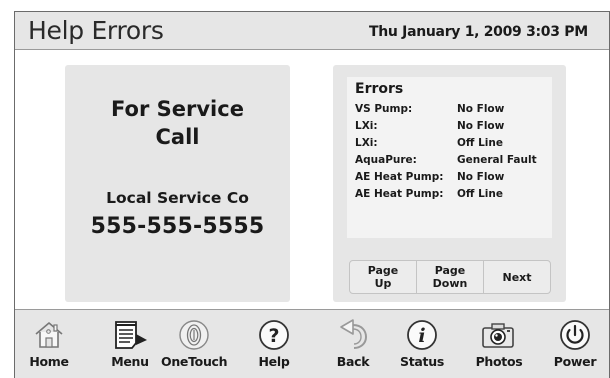 This screenshot has height=378, width=610. I want to click on errors-title: Errors, so click(379, 89).